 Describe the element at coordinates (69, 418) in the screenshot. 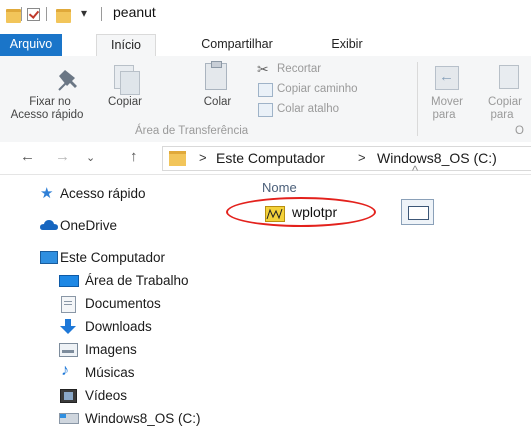

I see `drive-icon` at that location.